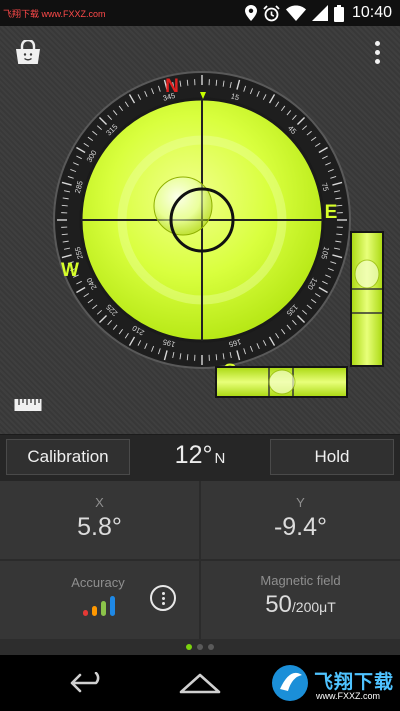 The height and width of the screenshot is (711, 400). I want to click on watermark-text: 飞翔下载 www.FXXZ.com, so click(54, 14).